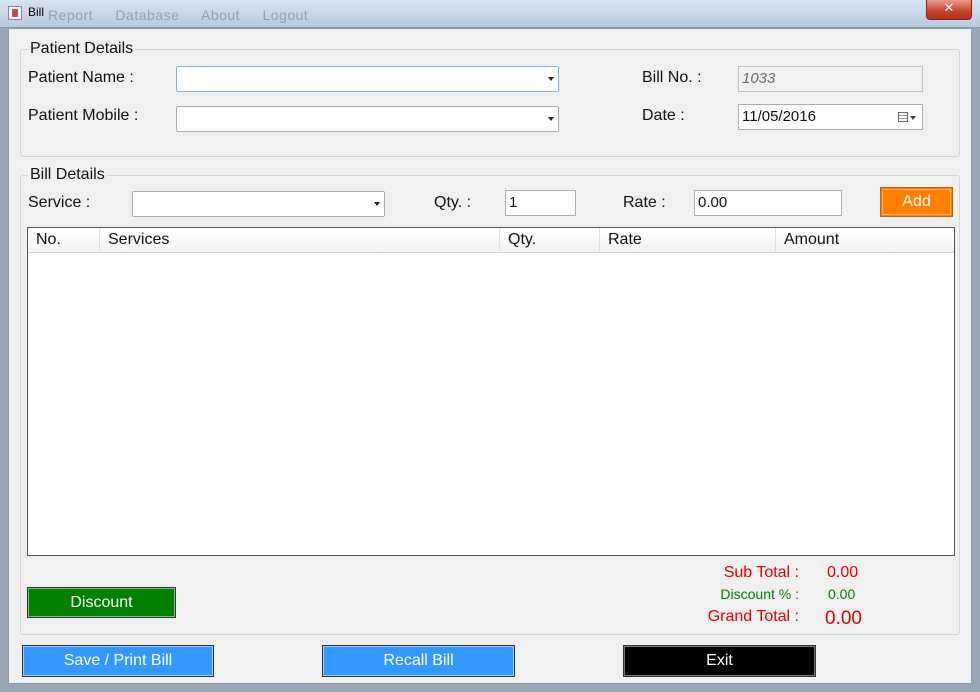 The height and width of the screenshot is (692, 980). I want to click on exit-button: Exit, so click(719, 661).